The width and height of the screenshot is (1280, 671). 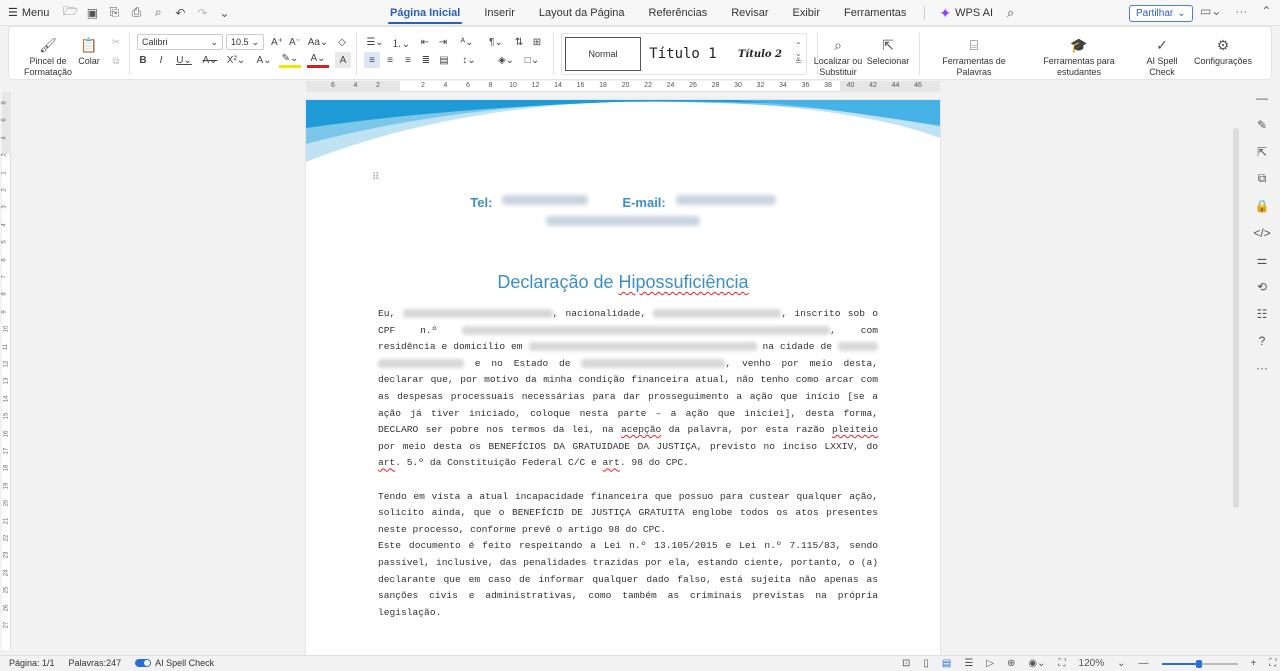 I want to click on page-count: Página: 1/1, so click(x=32, y=663).